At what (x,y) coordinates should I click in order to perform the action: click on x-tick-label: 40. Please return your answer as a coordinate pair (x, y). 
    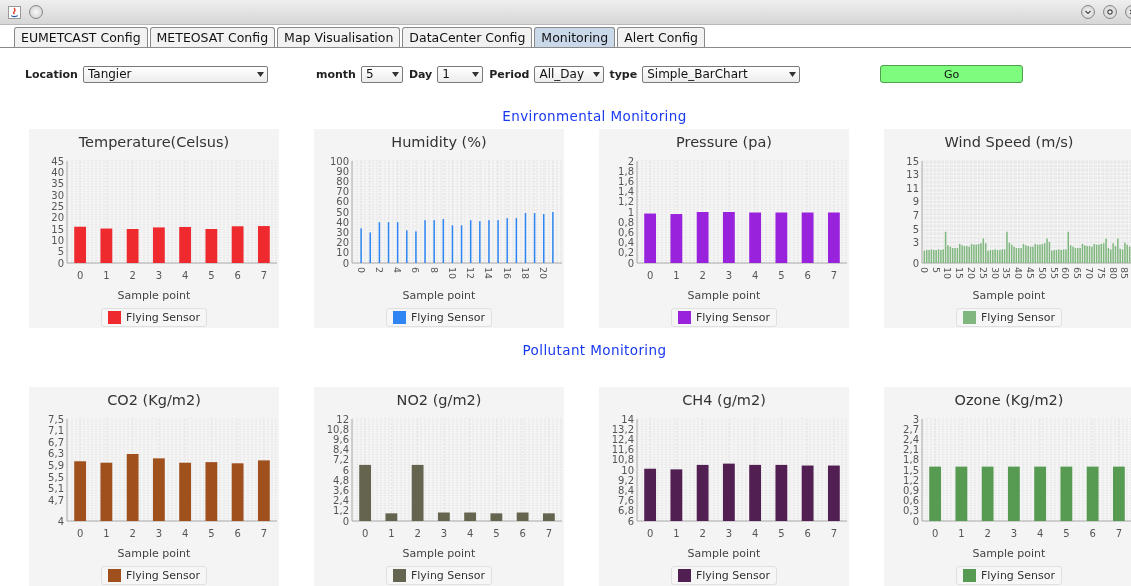
    Looking at the image, I should click on (1019, 273).